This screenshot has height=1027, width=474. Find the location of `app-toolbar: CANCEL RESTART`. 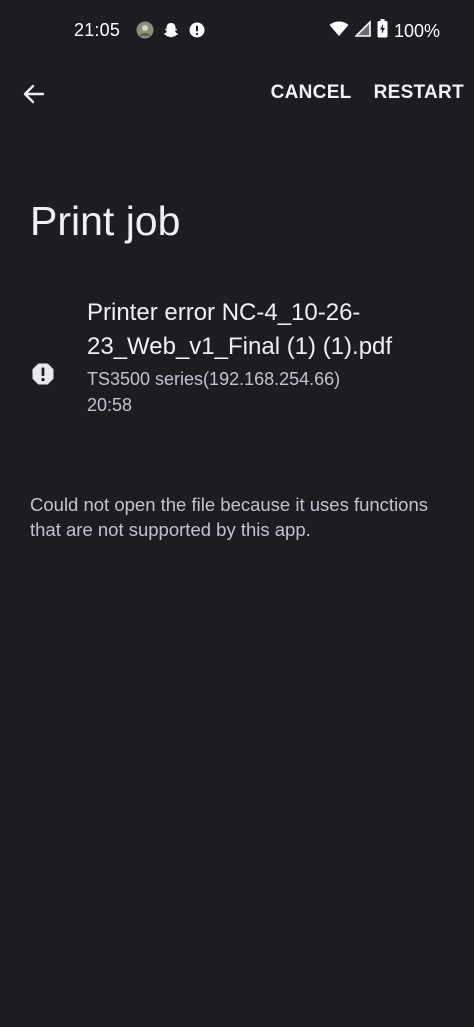

app-toolbar: CANCEL RESTART is located at coordinates (237, 94).